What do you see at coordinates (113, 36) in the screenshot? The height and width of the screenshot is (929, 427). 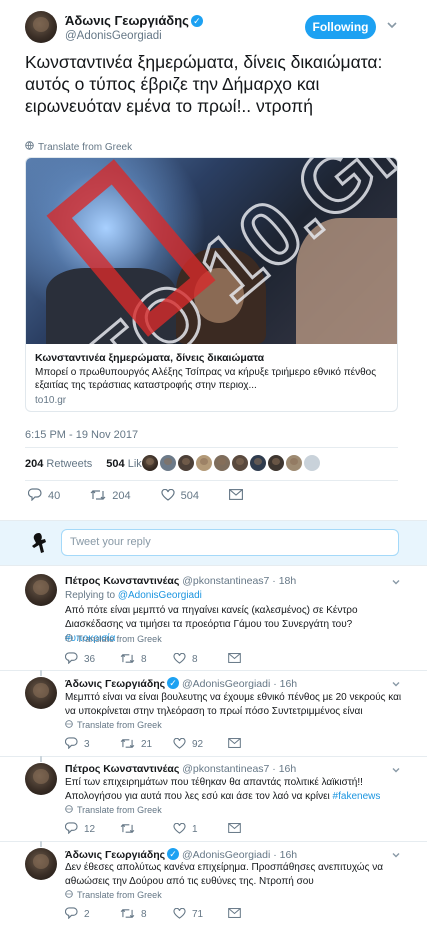 I see `author-handle: @AdonisGeorgiadi` at bounding box center [113, 36].